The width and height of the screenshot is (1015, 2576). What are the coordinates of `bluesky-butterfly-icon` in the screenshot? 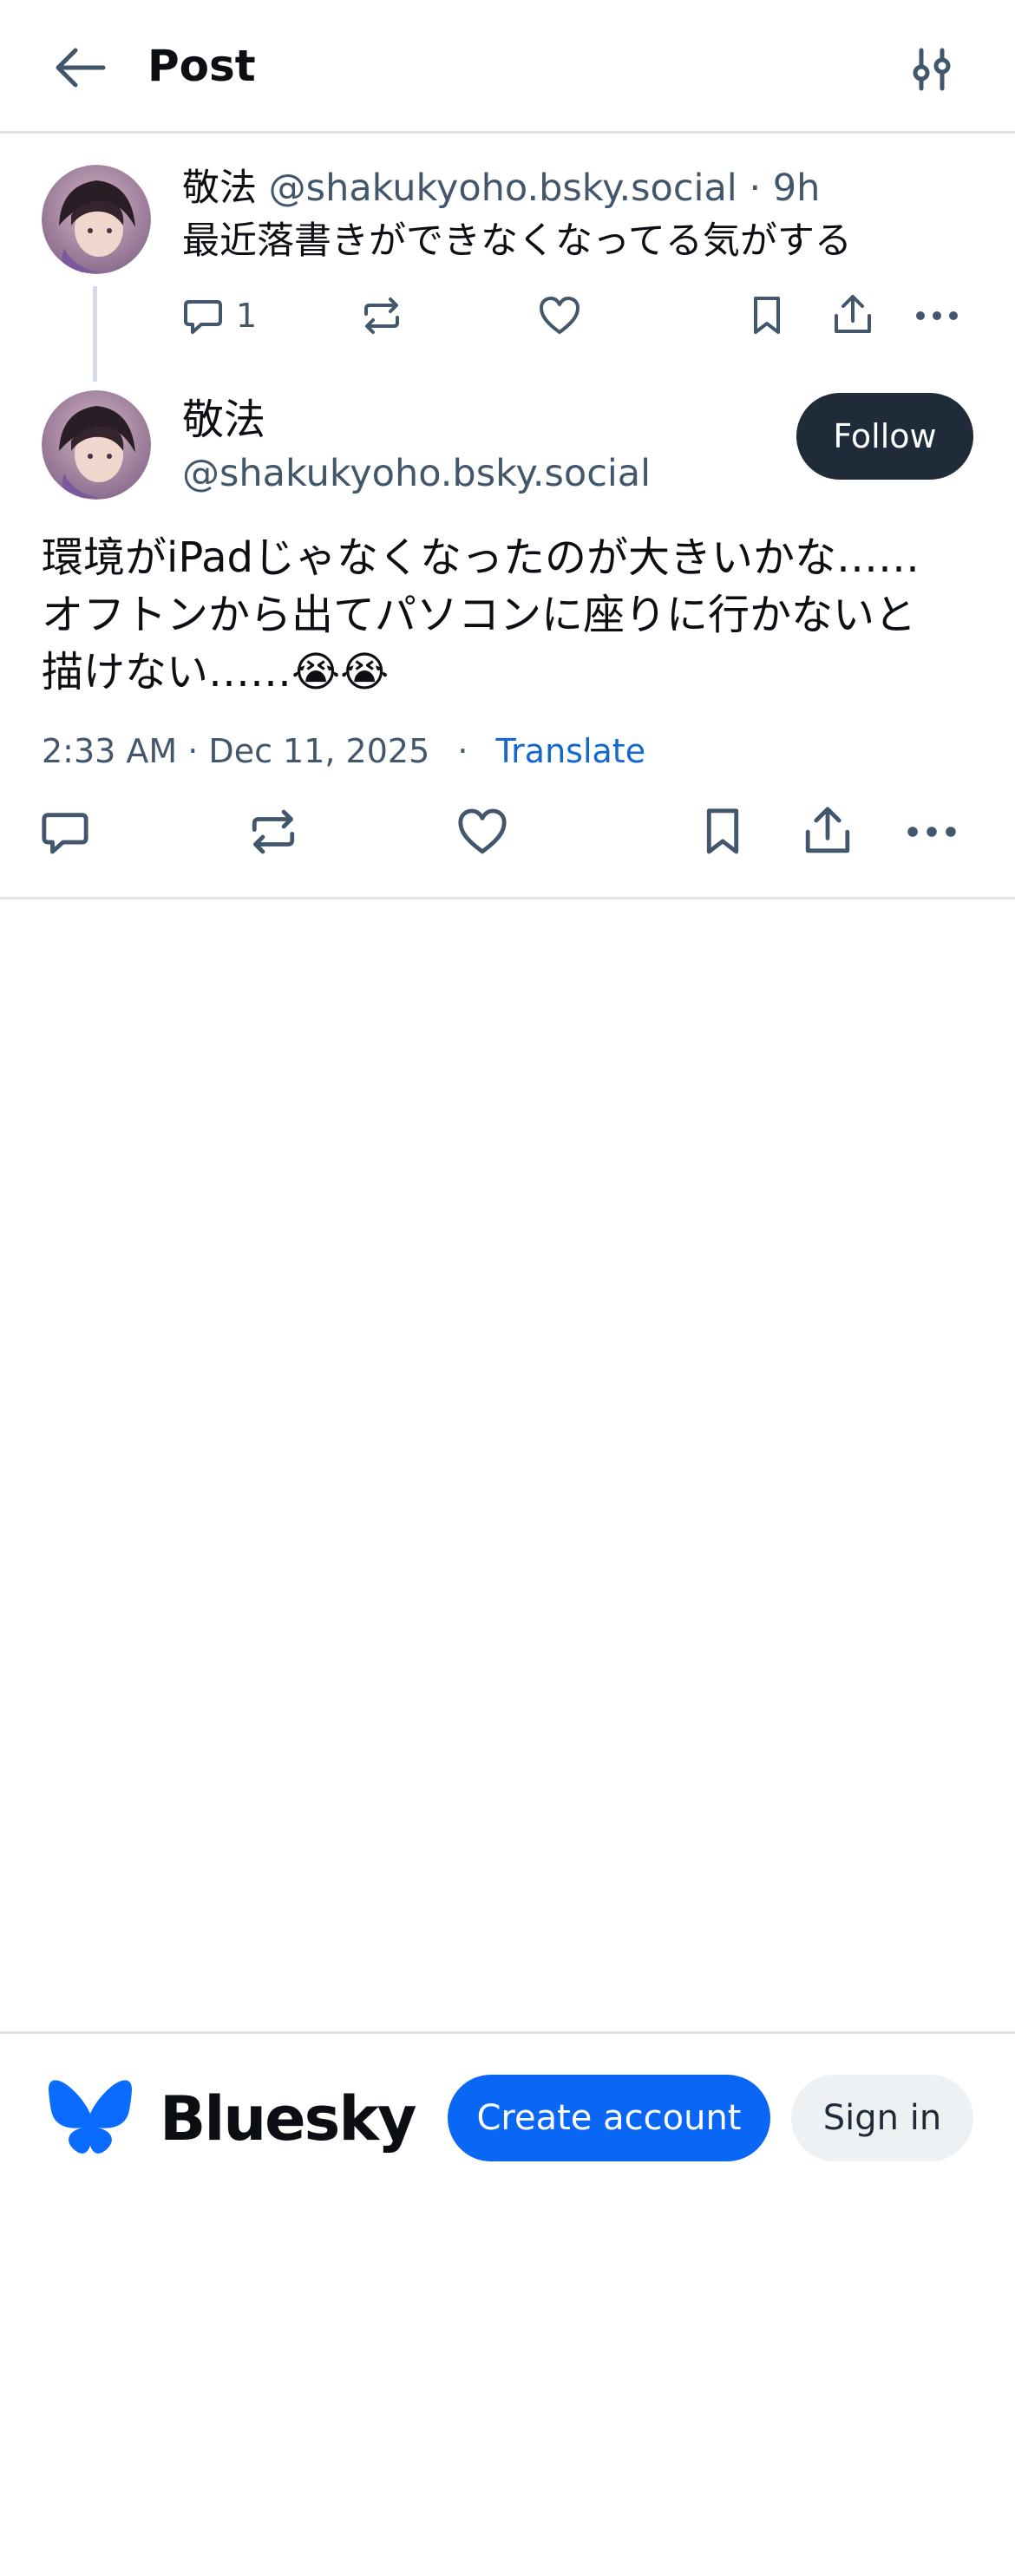 It's located at (90, 2118).